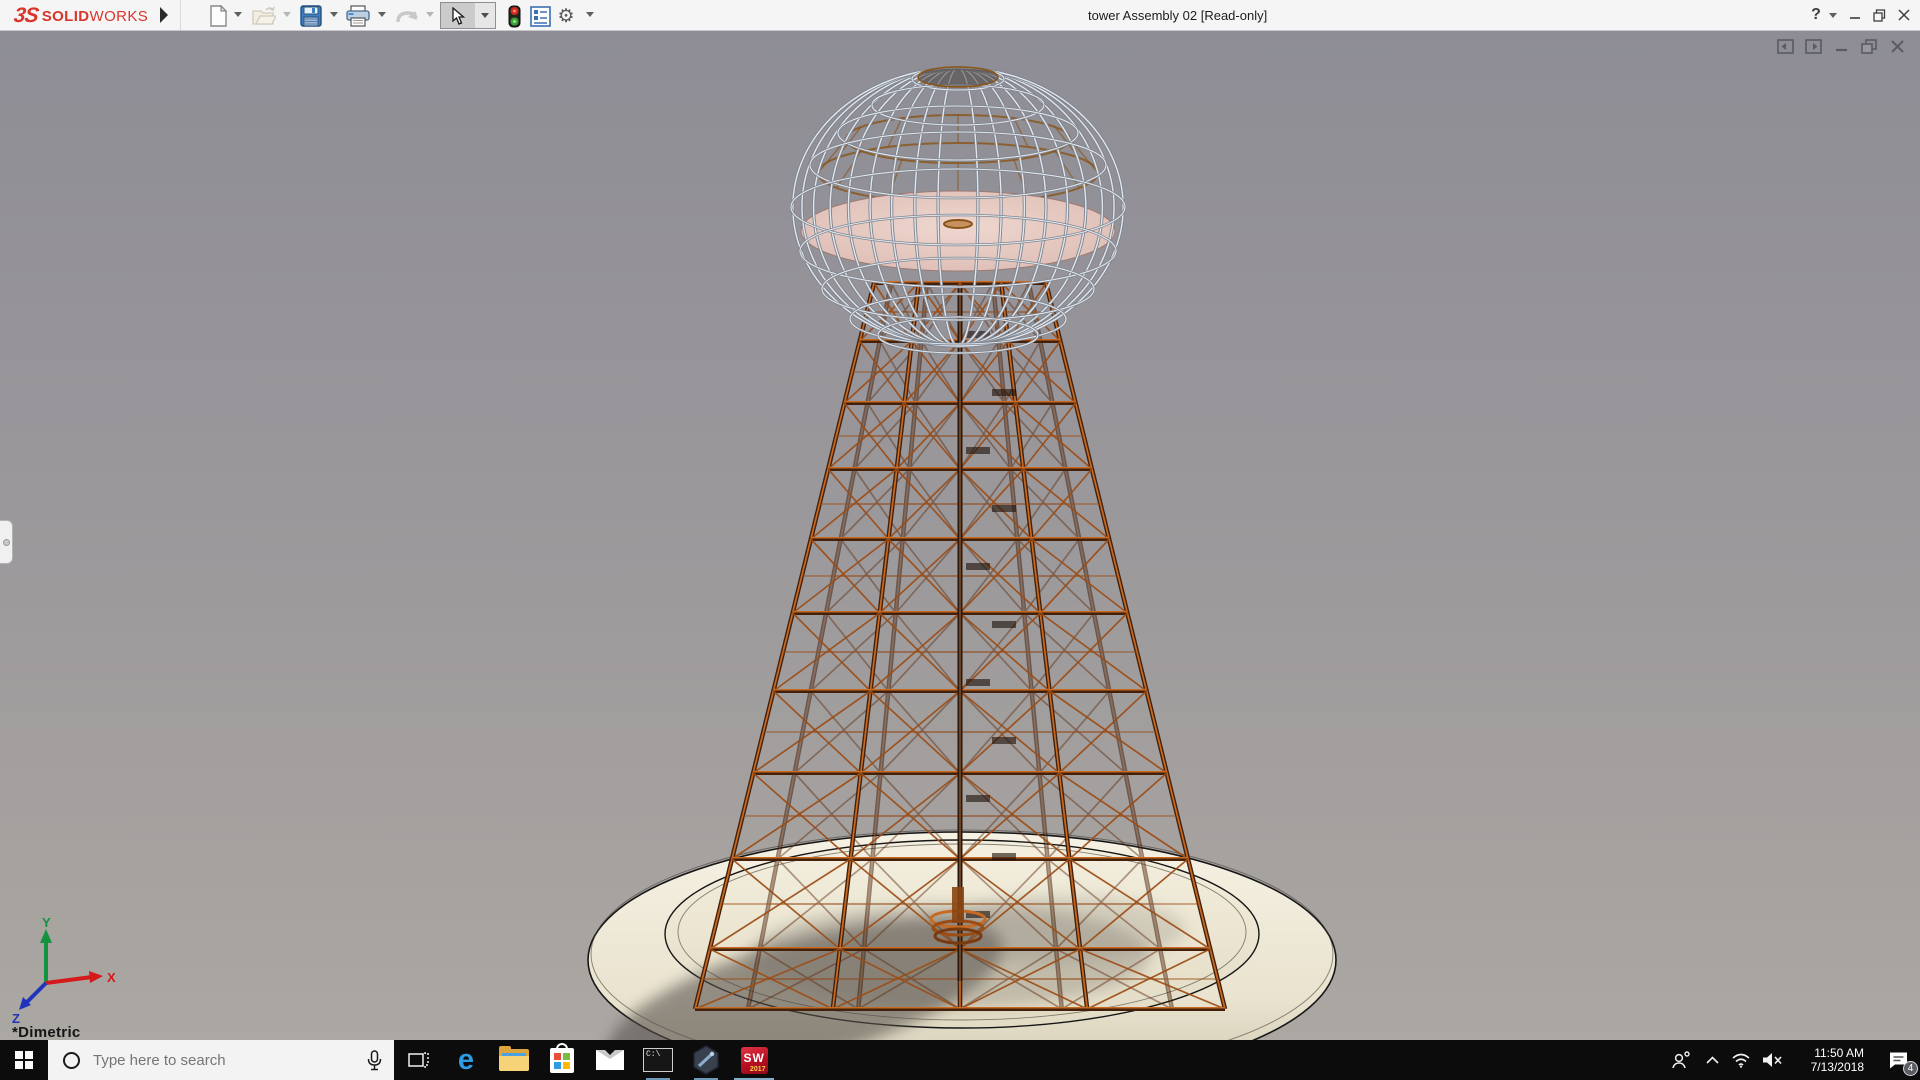  I want to click on search-input, so click(230, 1060).